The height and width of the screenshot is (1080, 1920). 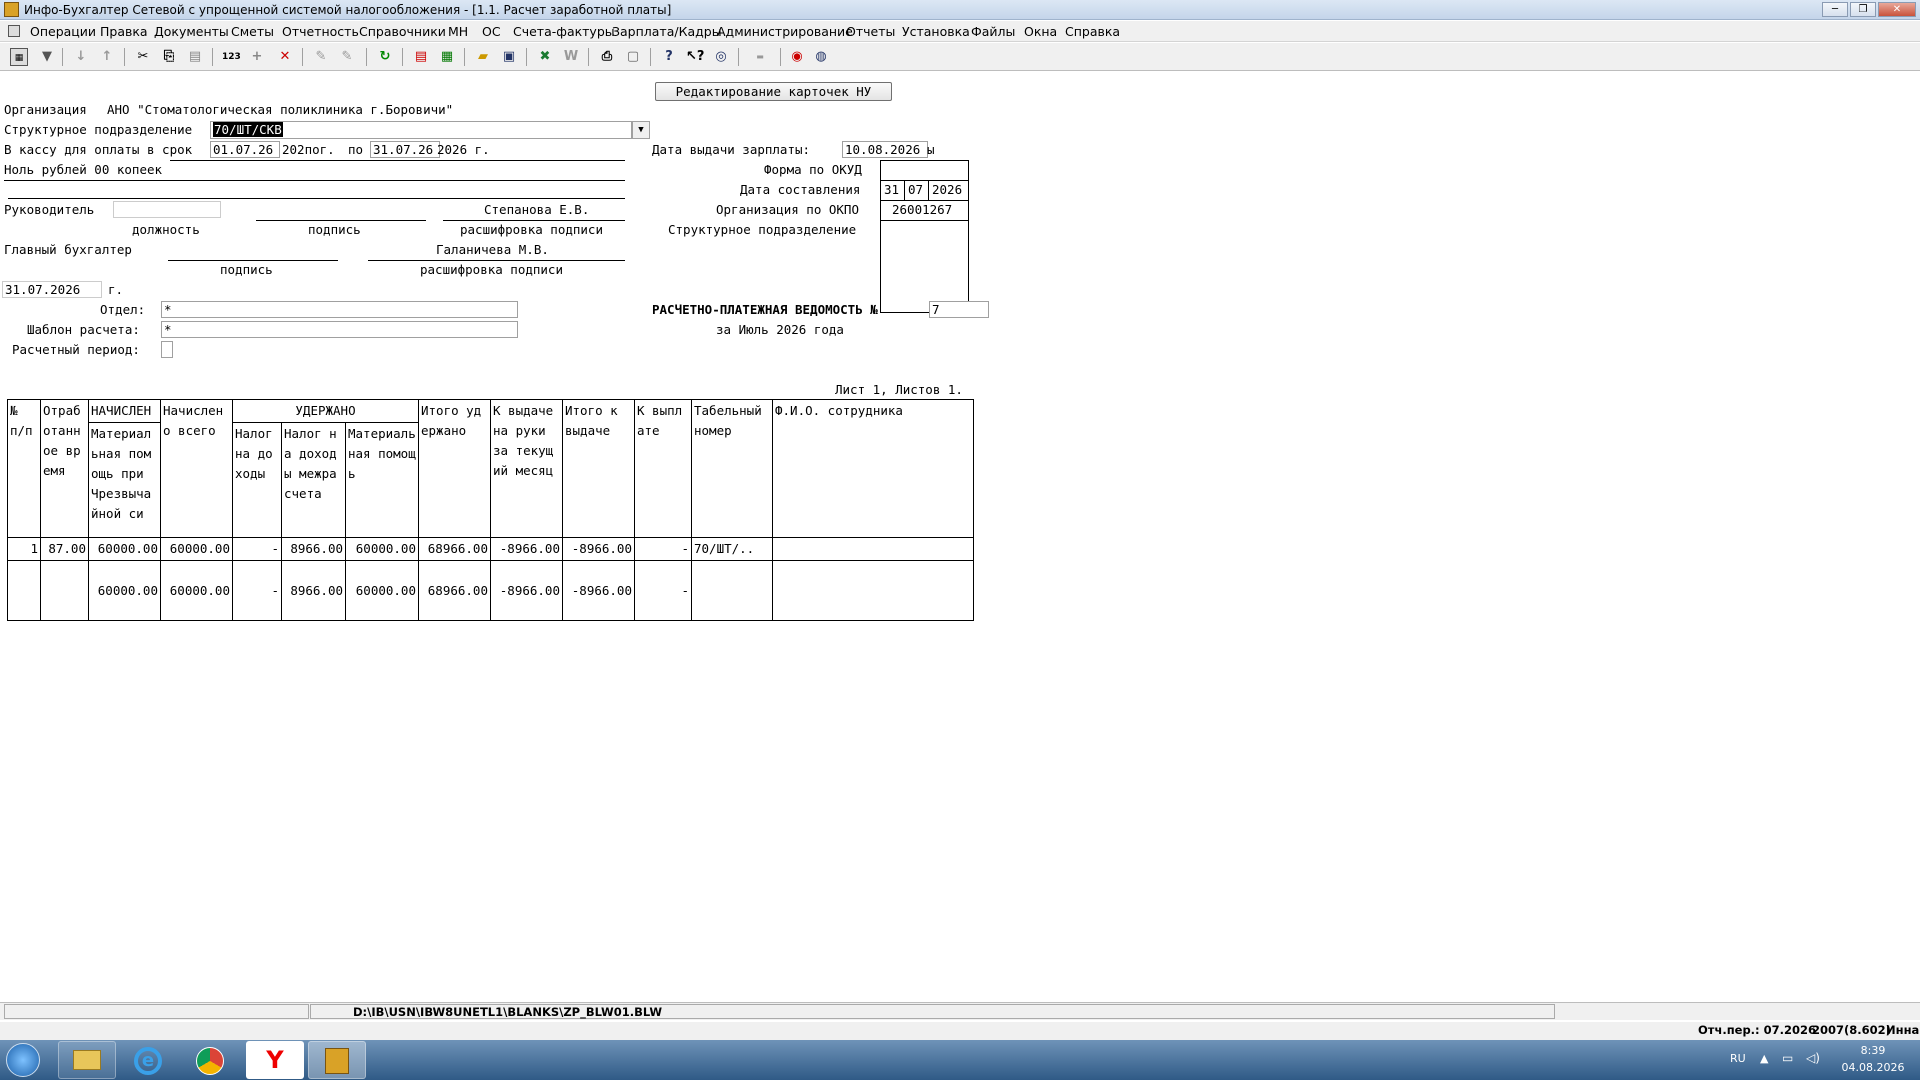 I want to click on chevron-down-icon: ▼, so click(x=641, y=130).